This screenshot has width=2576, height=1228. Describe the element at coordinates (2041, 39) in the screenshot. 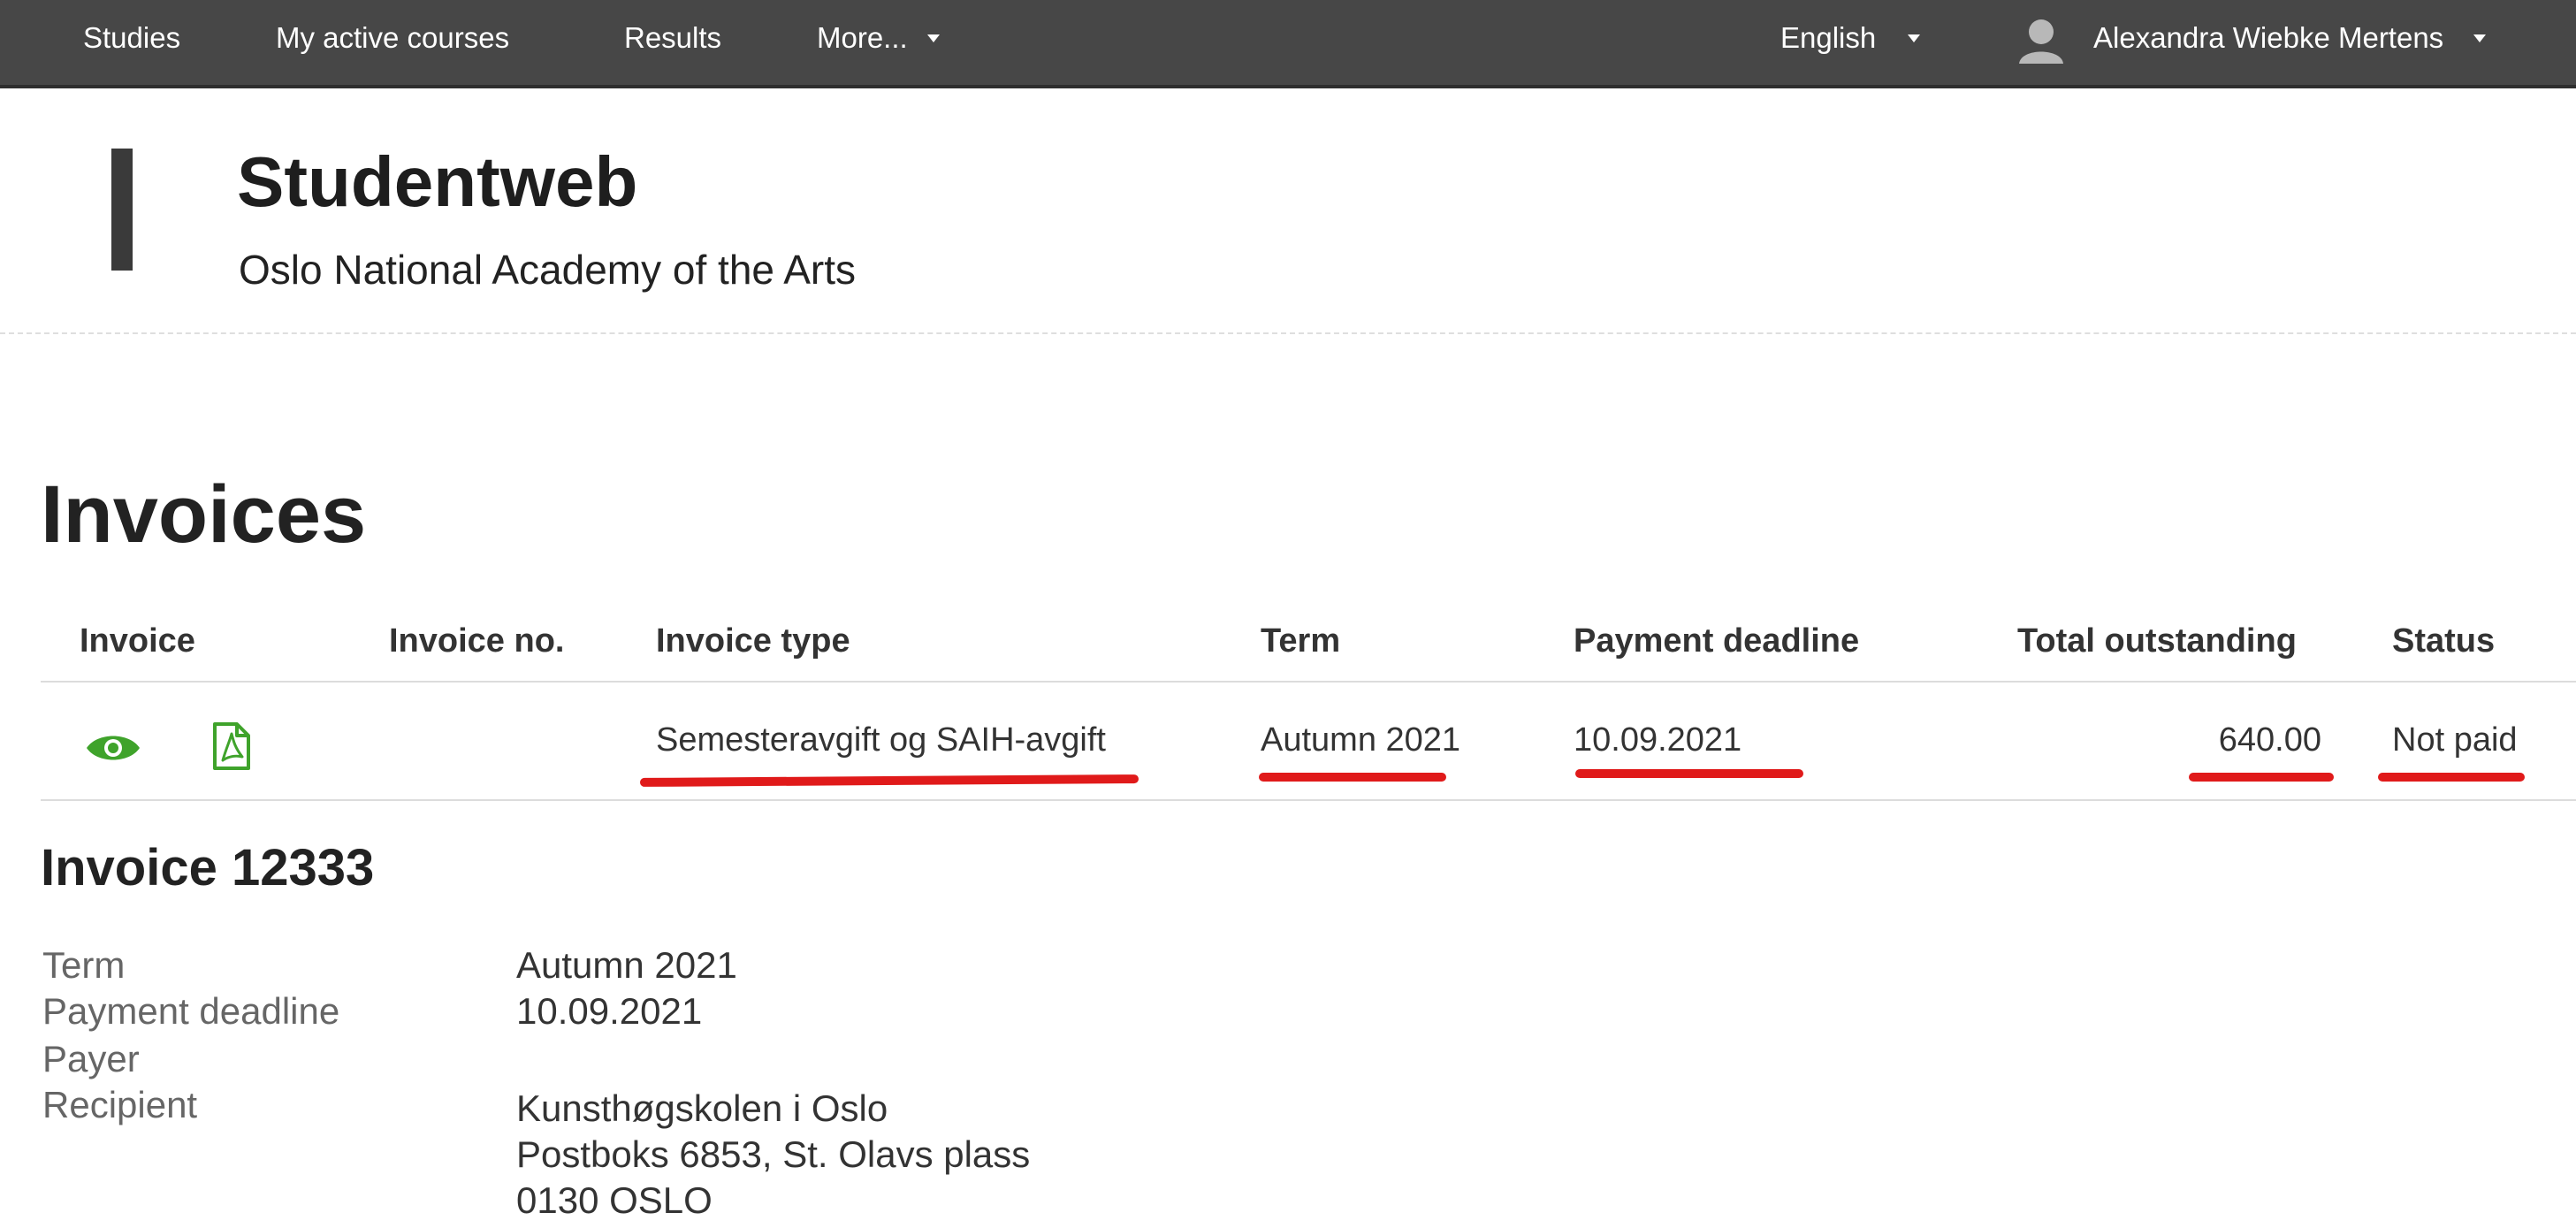

I see `user-avatar-icon` at that location.